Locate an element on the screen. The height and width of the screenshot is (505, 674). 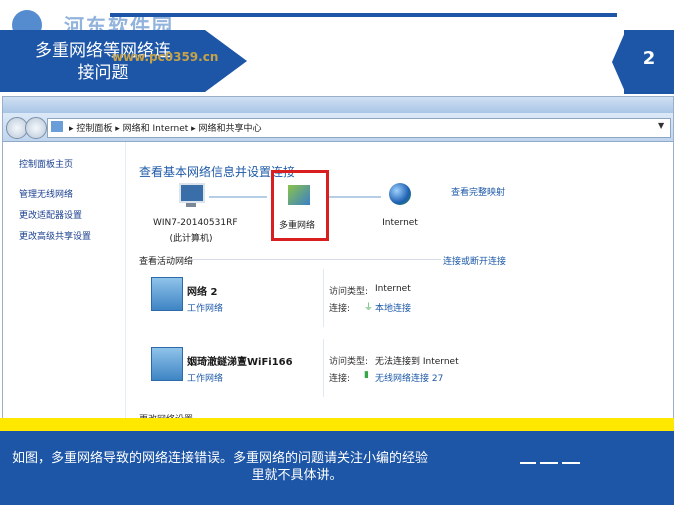
connect-disconnect-link: 连接或断开连接 is located at coordinates (474, 260).